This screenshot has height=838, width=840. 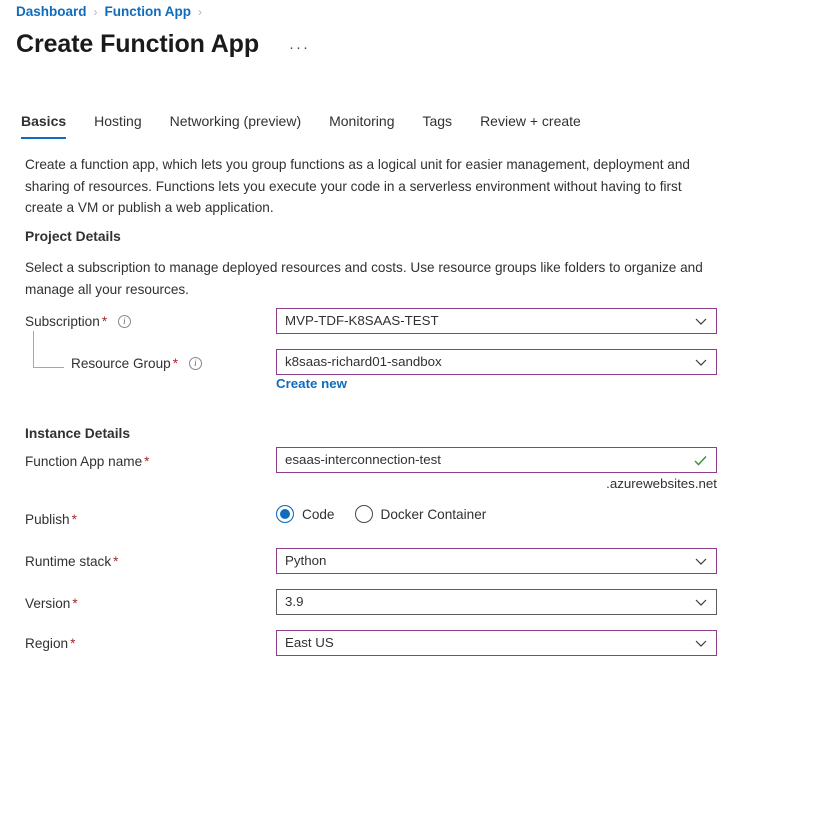 What do you see at coordinates (433, 514) in the screenshot?
I see `publish-option-docker-container-label: Docker Container` at bounding box center [433, 514].